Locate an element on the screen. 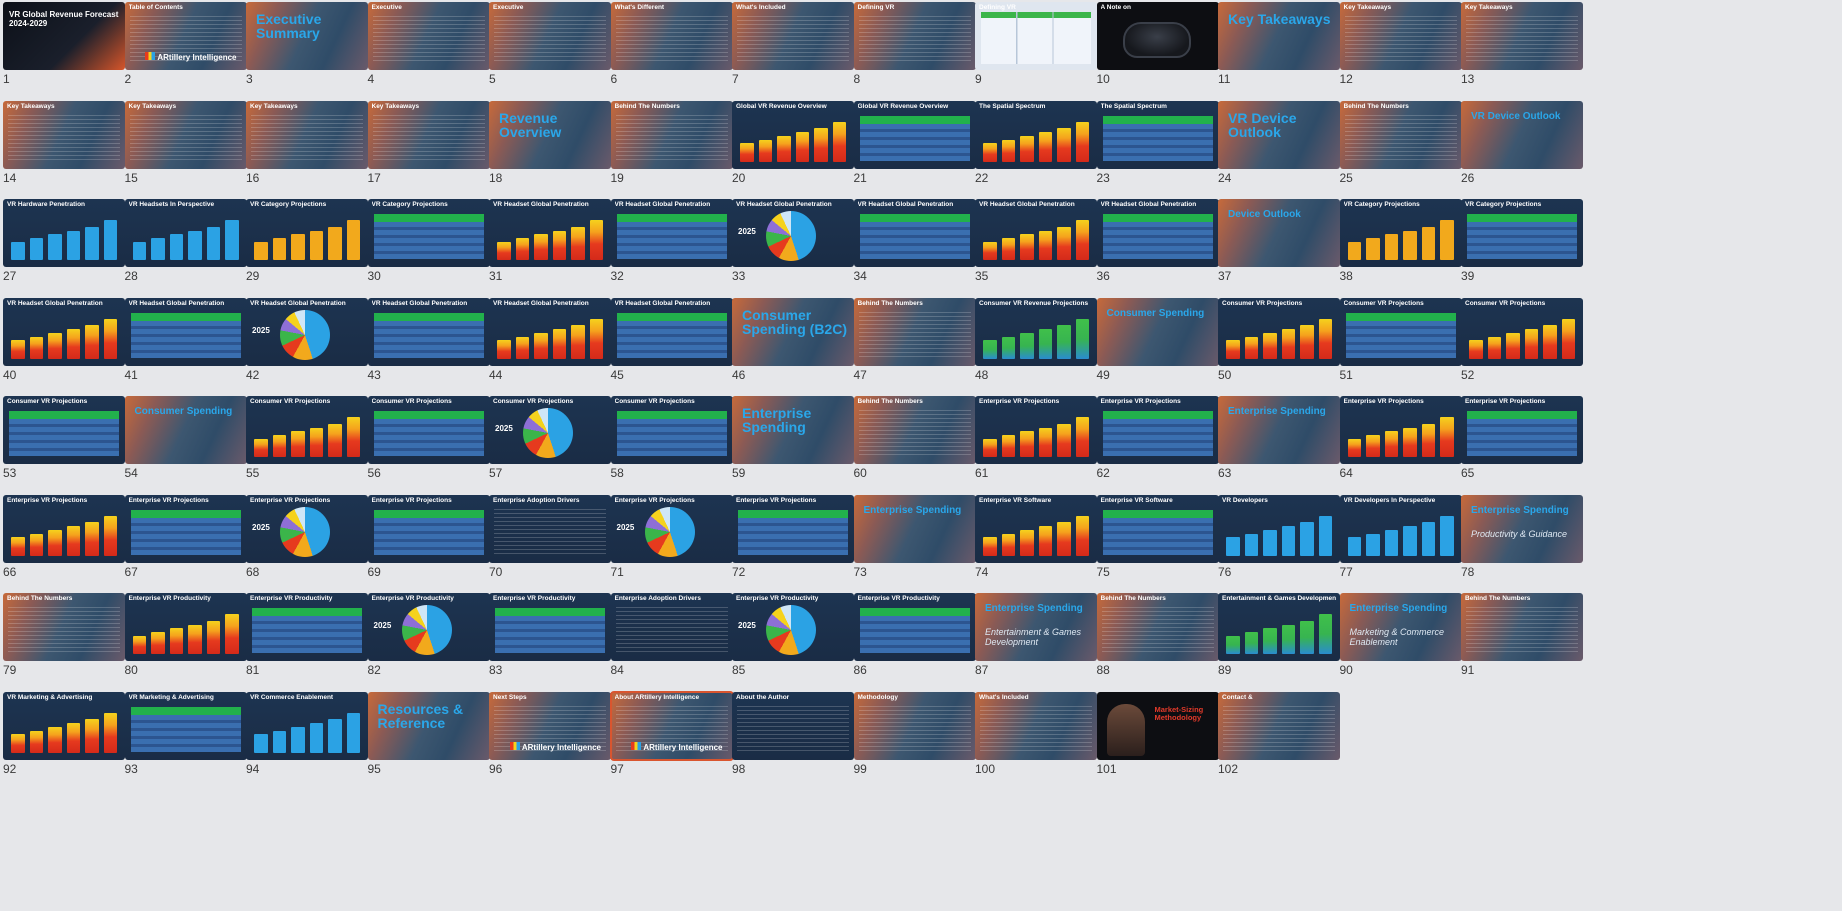 The image size is (1842, 911). slide-thumbnail-item: Contact & 102 is located at coordinates (1280, 733).